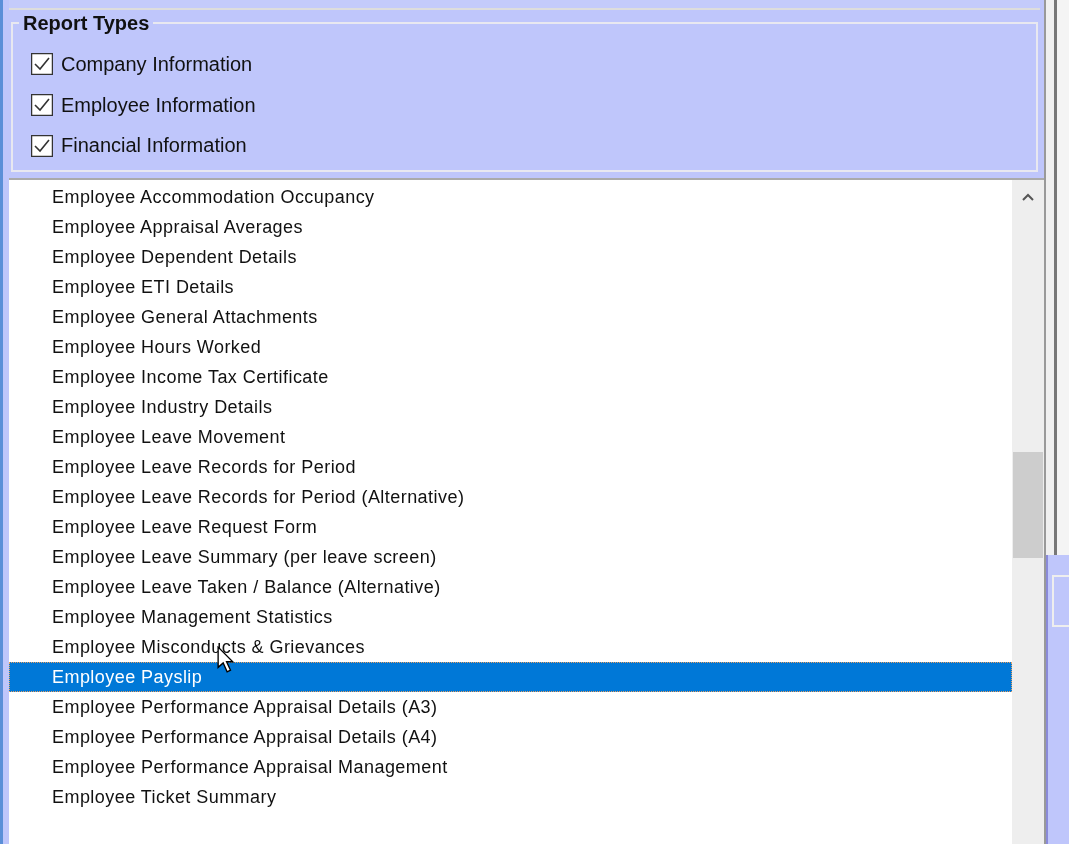 The image size is (1069, 844). What do you see at coordinates (510, 767) in the screenshot?
I see `report-list-item: Employee Performance Appraisal Management` at bounding box center [510, 767].